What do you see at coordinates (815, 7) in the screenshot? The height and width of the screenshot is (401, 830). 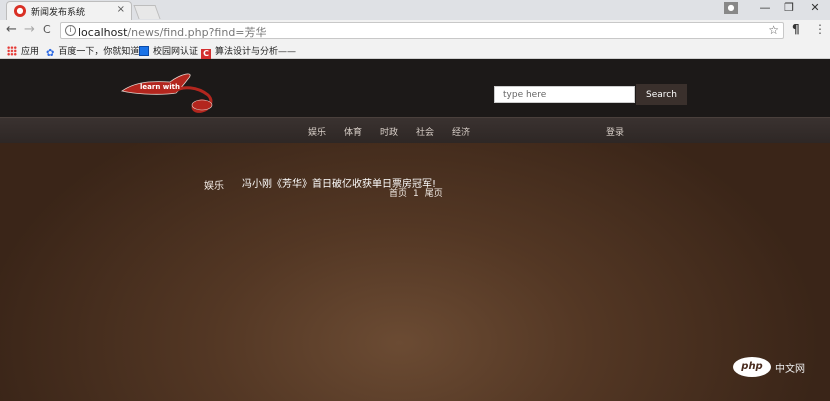 I see `close-window-button: ✕` at bounding box center [815, 7].